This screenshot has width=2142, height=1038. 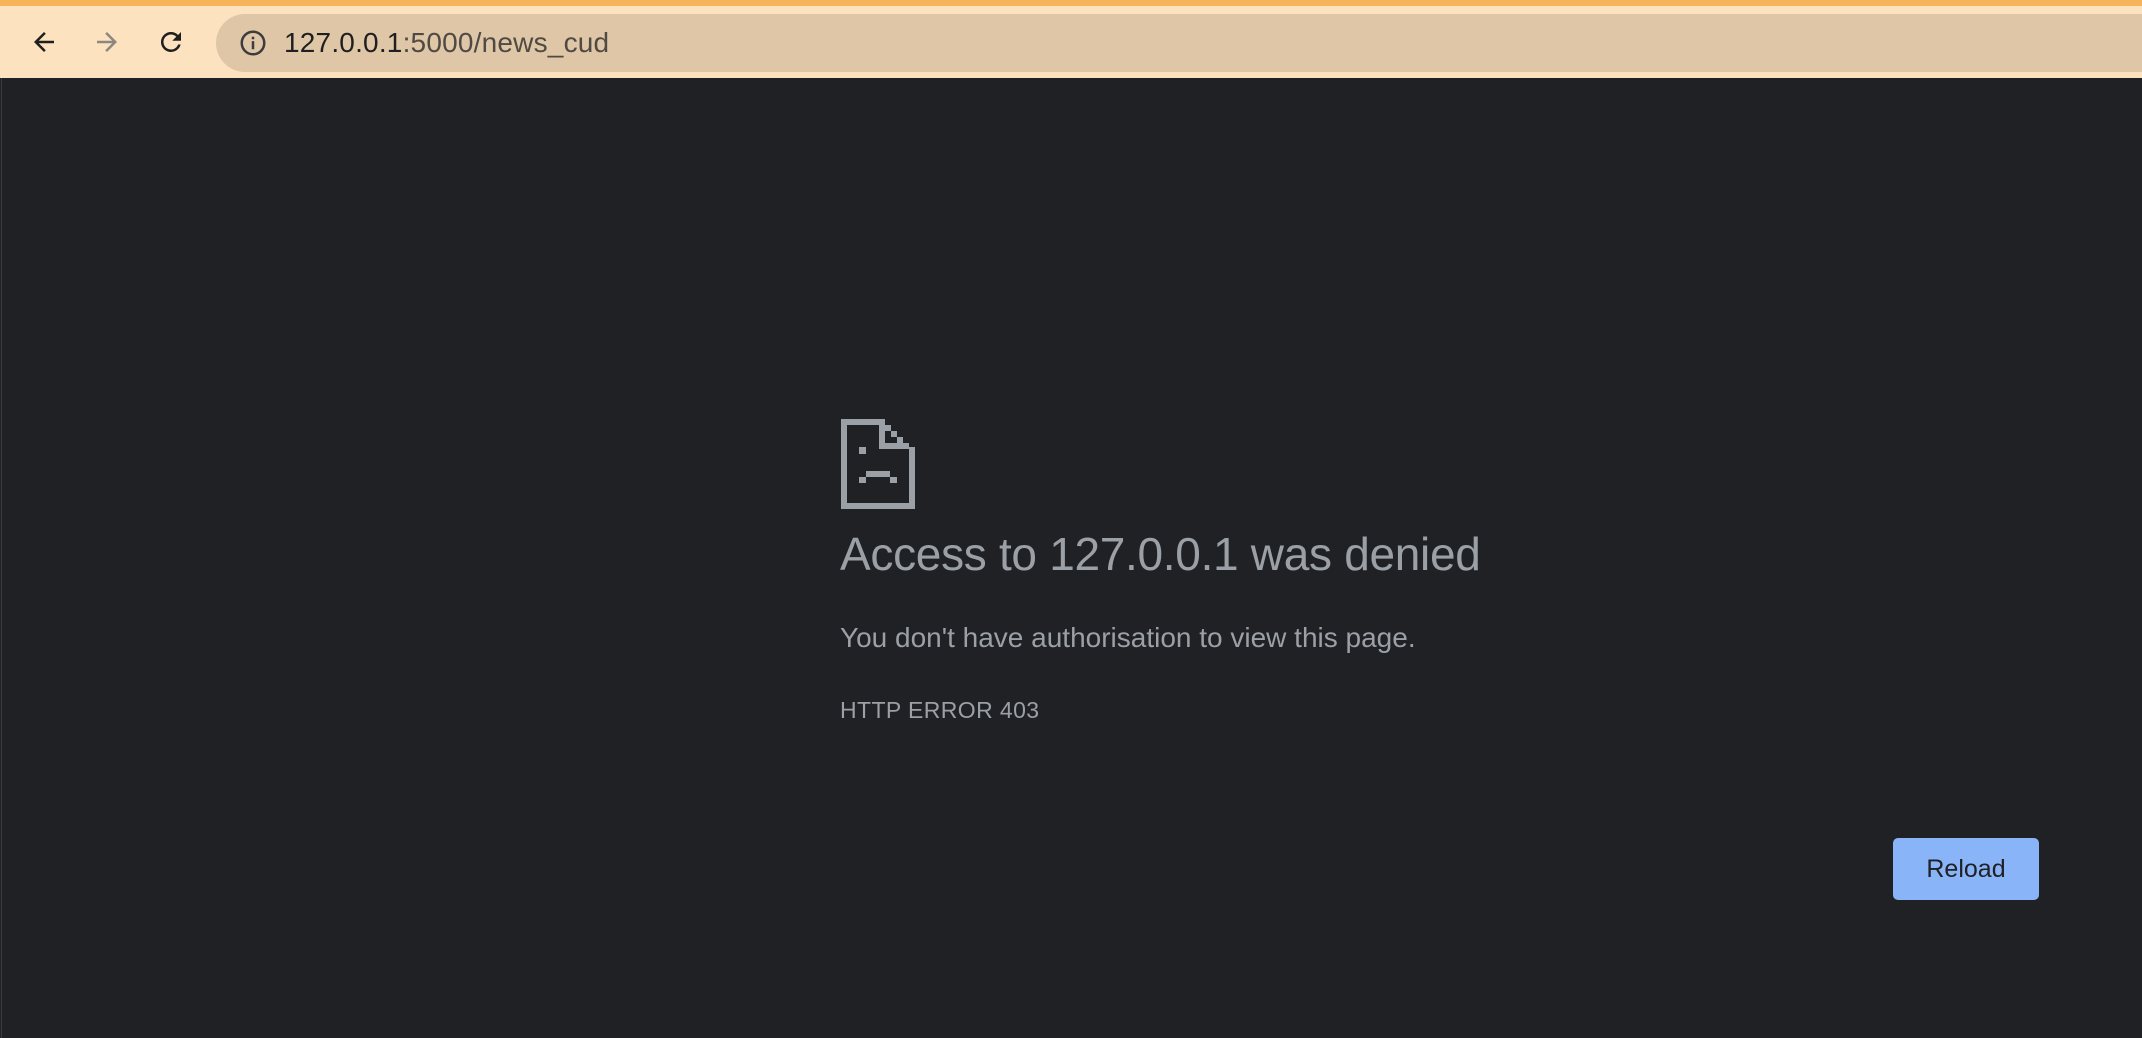 What do you see at coordinates (1179, 43) in the screenshot?
I see `address-bar: 127.0.0.1:5000/news_cud` at bounding box center [1179, 43].